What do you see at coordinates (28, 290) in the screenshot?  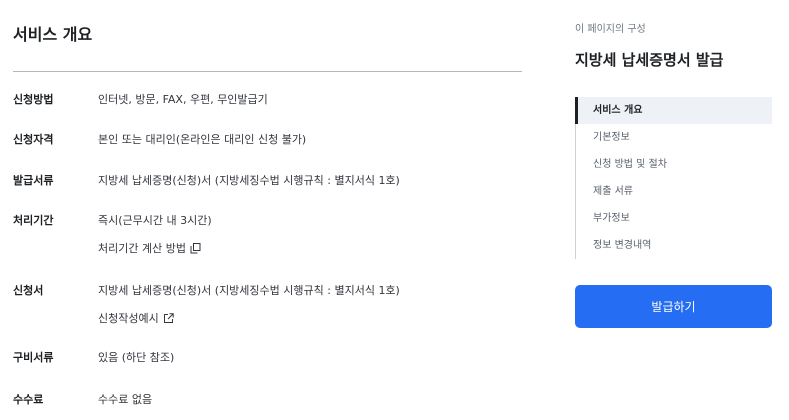 I see `row-label: 신청서` at bounding box center [28, 290].